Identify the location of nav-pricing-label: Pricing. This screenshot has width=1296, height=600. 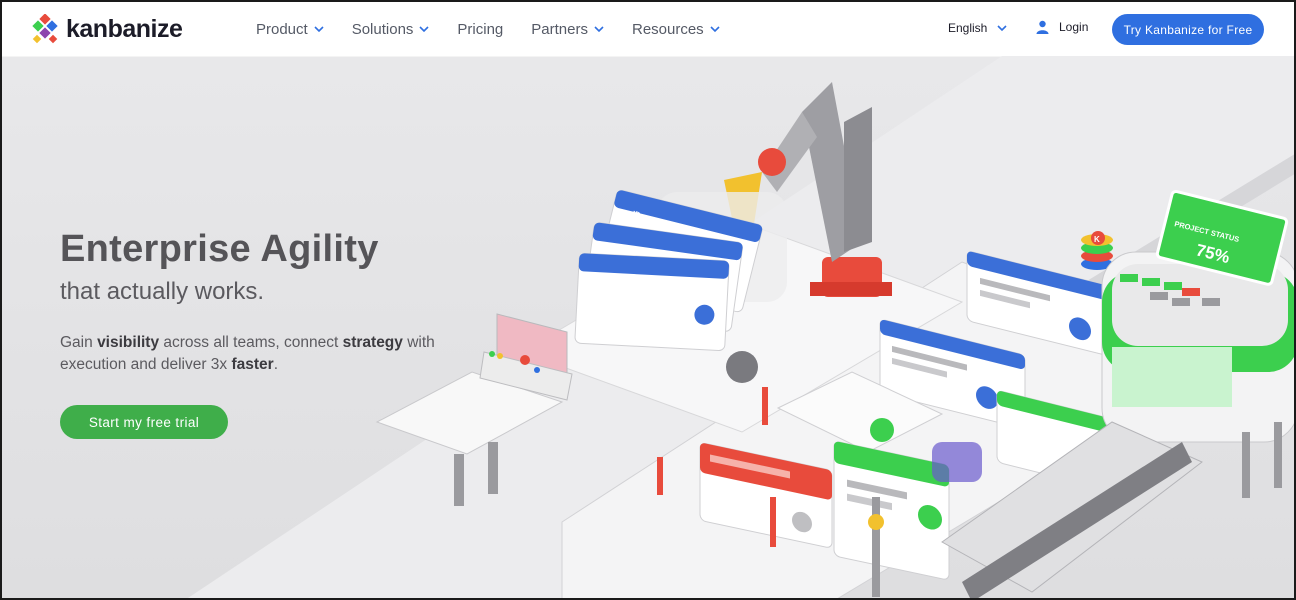
(480, 29).